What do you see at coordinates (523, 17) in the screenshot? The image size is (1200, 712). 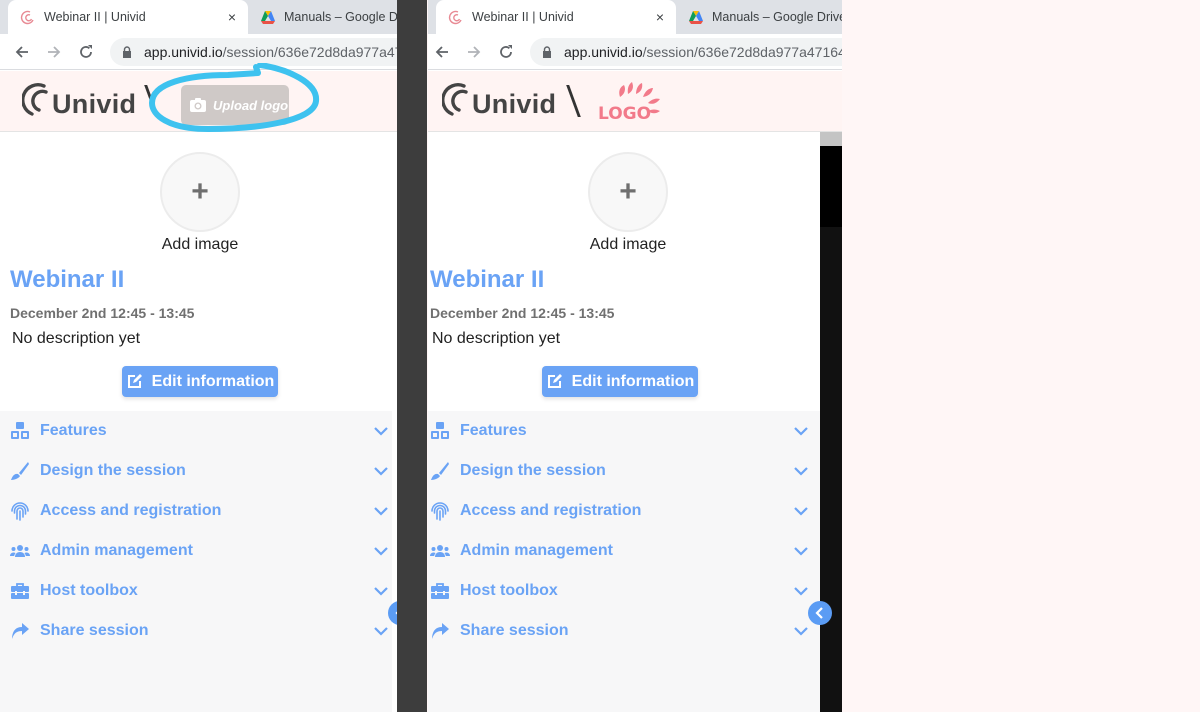 I see `tab-title: Webinar II | Univid` at bounding box center [523, 17].